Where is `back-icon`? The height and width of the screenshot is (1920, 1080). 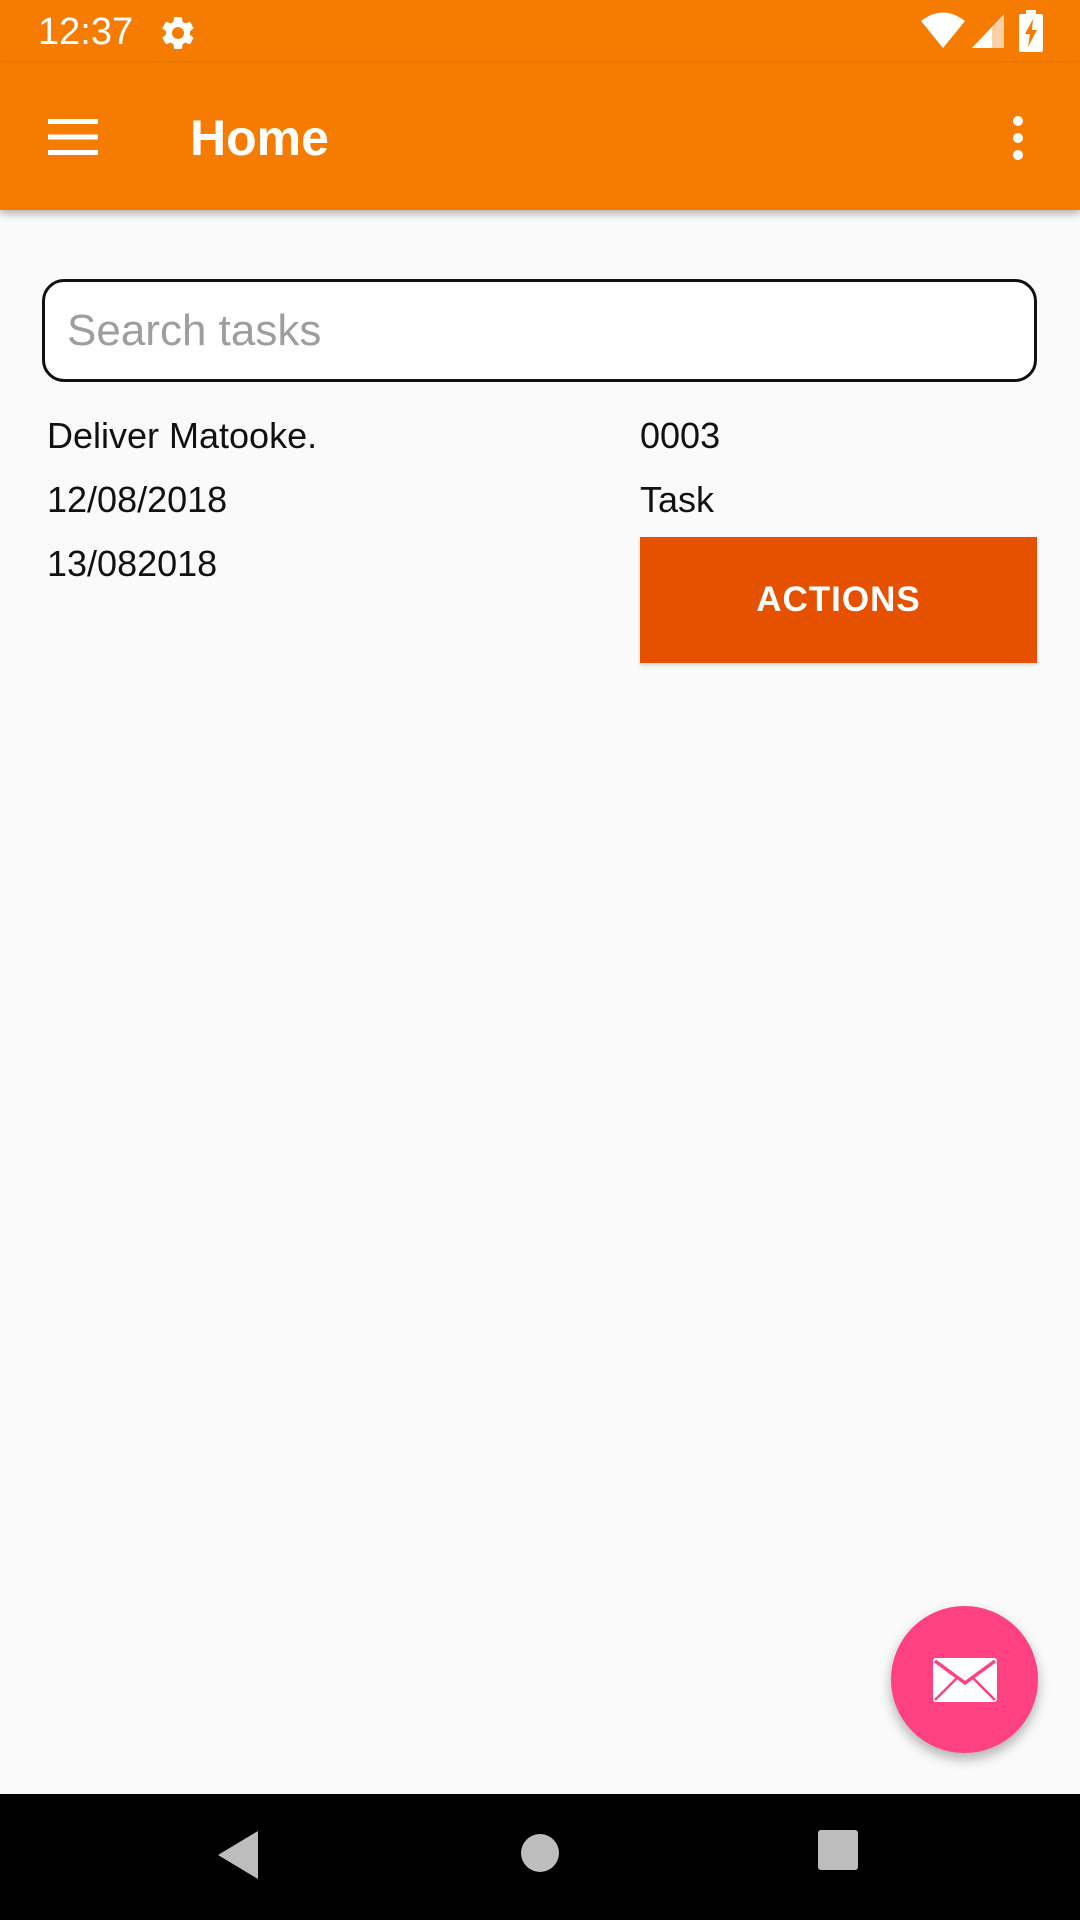
back-icon is located at coordinates (238, 1855).